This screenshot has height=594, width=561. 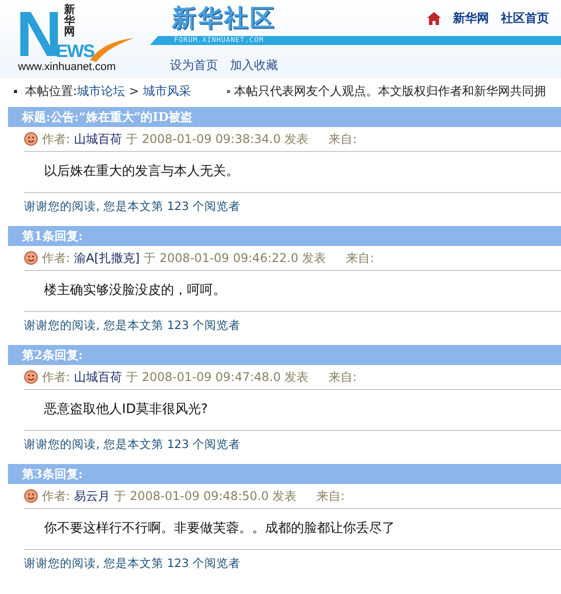 I want to click on notice-text: 本帖只代表网友个人观点。本文版权归作者和新华网共同拥, so click(x=390, y=91).